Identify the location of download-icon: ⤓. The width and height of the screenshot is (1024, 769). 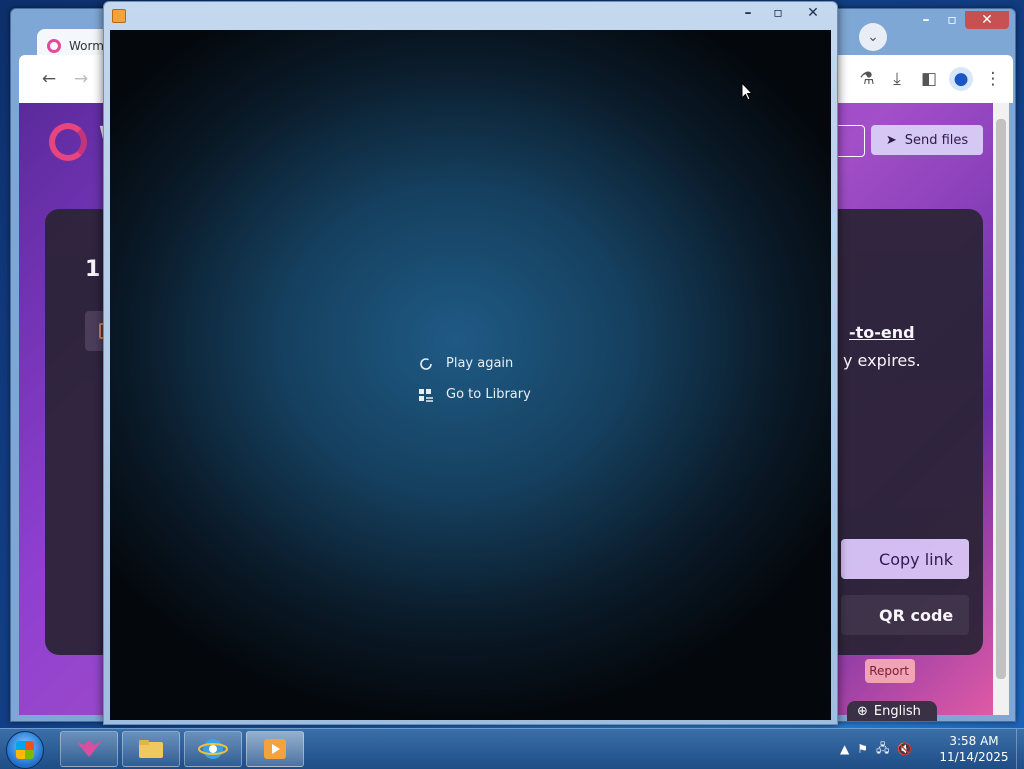
(897, 79).